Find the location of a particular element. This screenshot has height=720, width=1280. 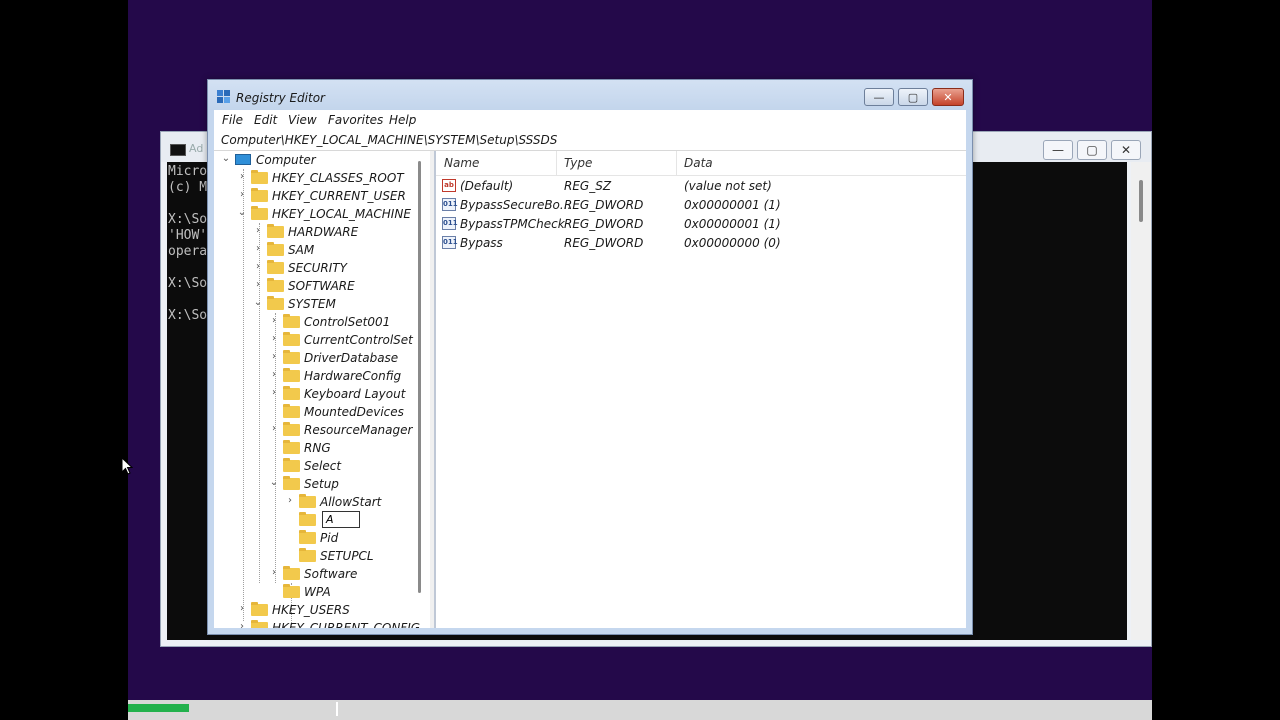

tree-node: Pid is located at coordinates (312, 538).